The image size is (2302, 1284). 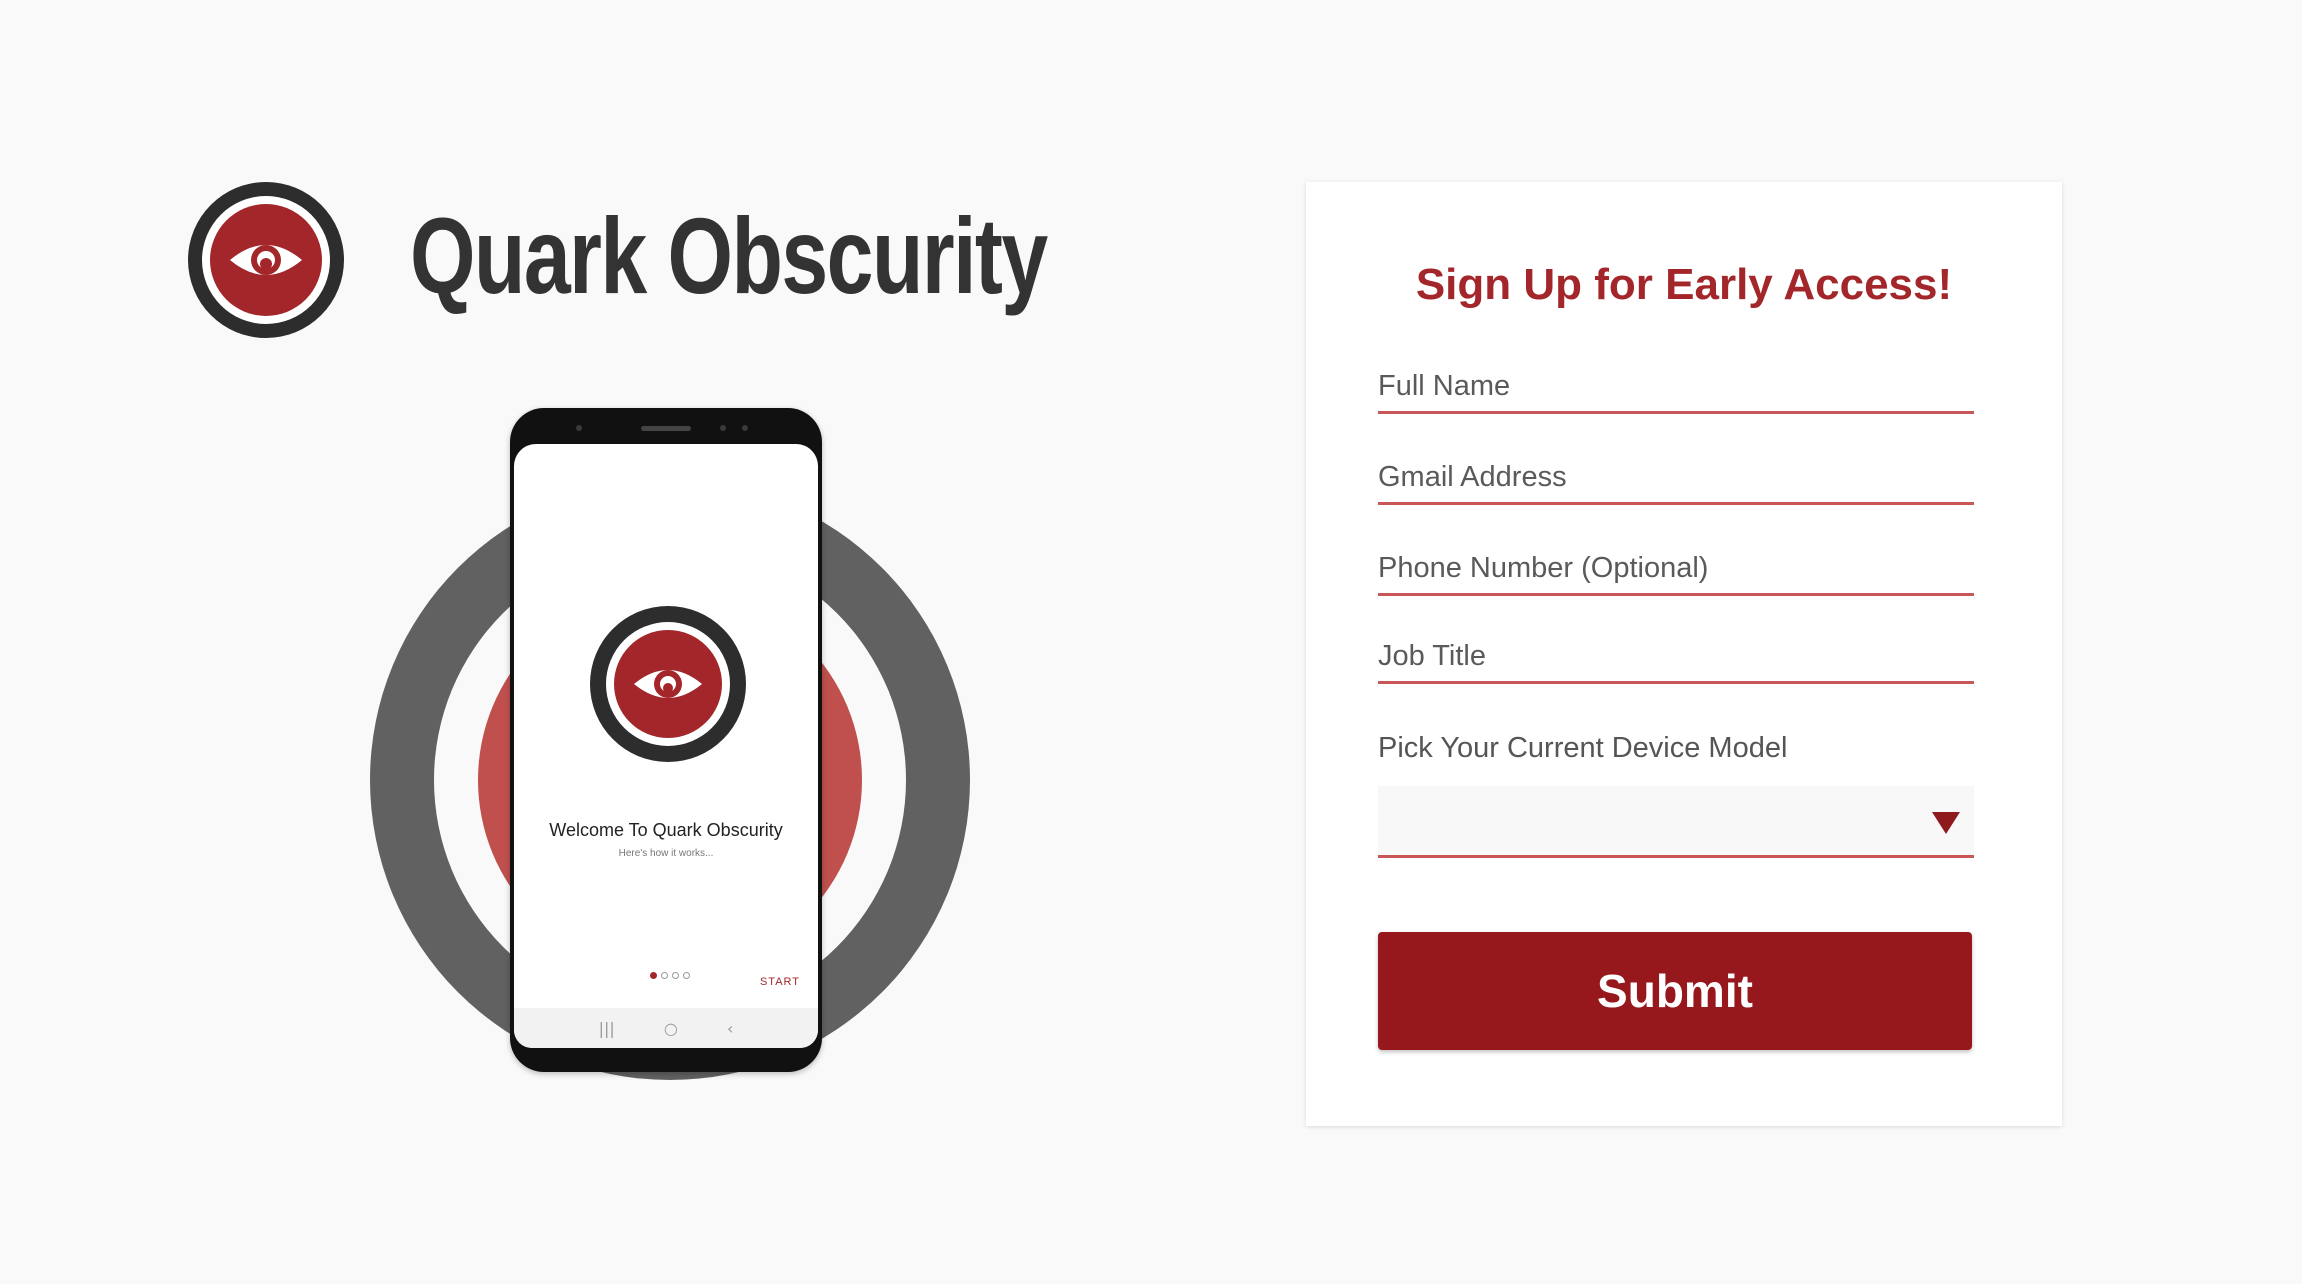 I want to click on phone-speaker, so click(x=666, y=428).